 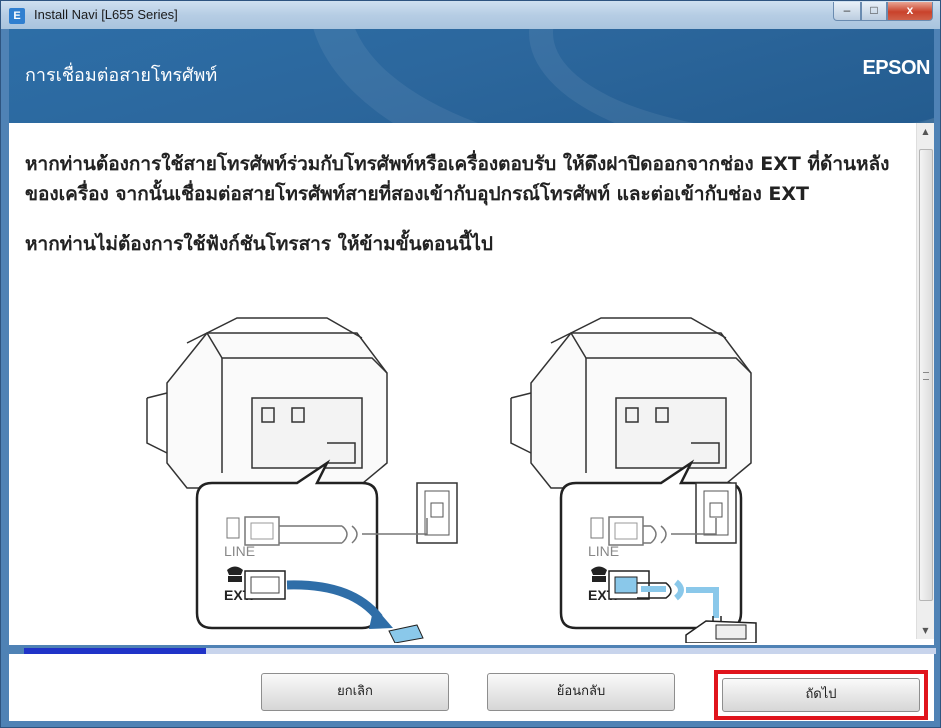 What do you see at coordinates (925, 630) in the screenshot?
I see `scroll-down-arrow-icon: ▼` at bounding box center [925, 630].